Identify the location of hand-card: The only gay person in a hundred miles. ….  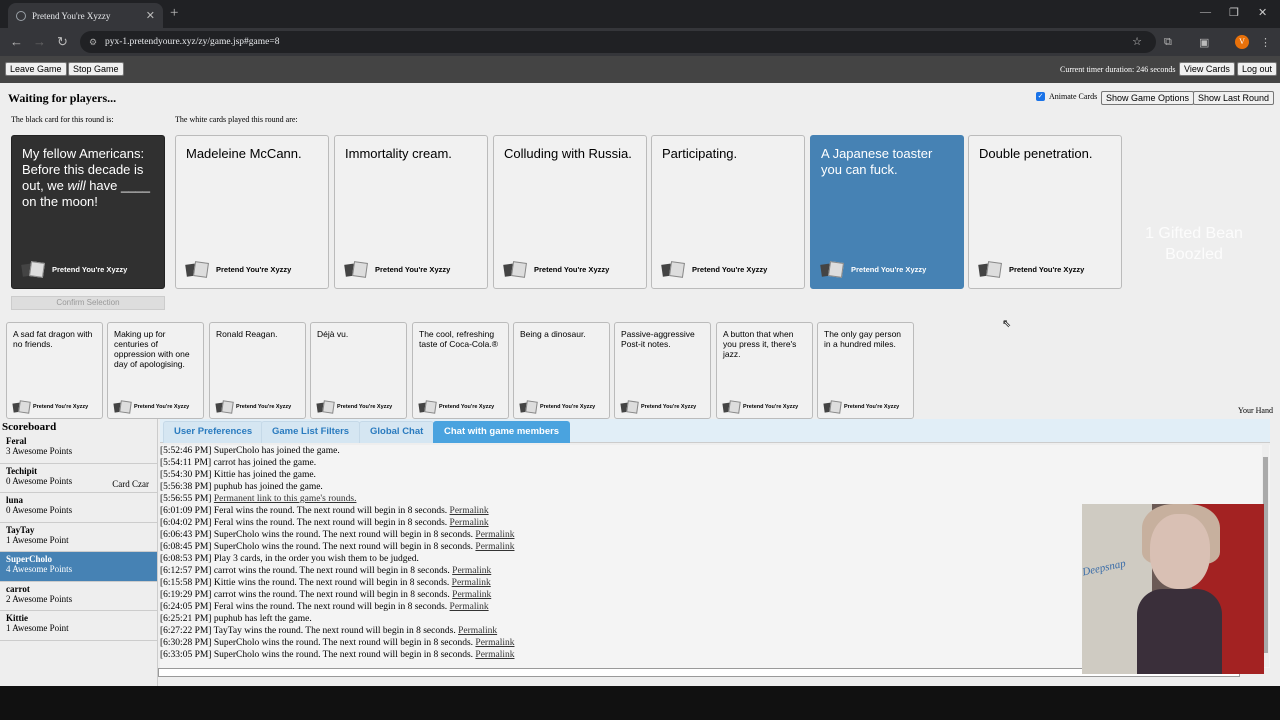
(865, 370).